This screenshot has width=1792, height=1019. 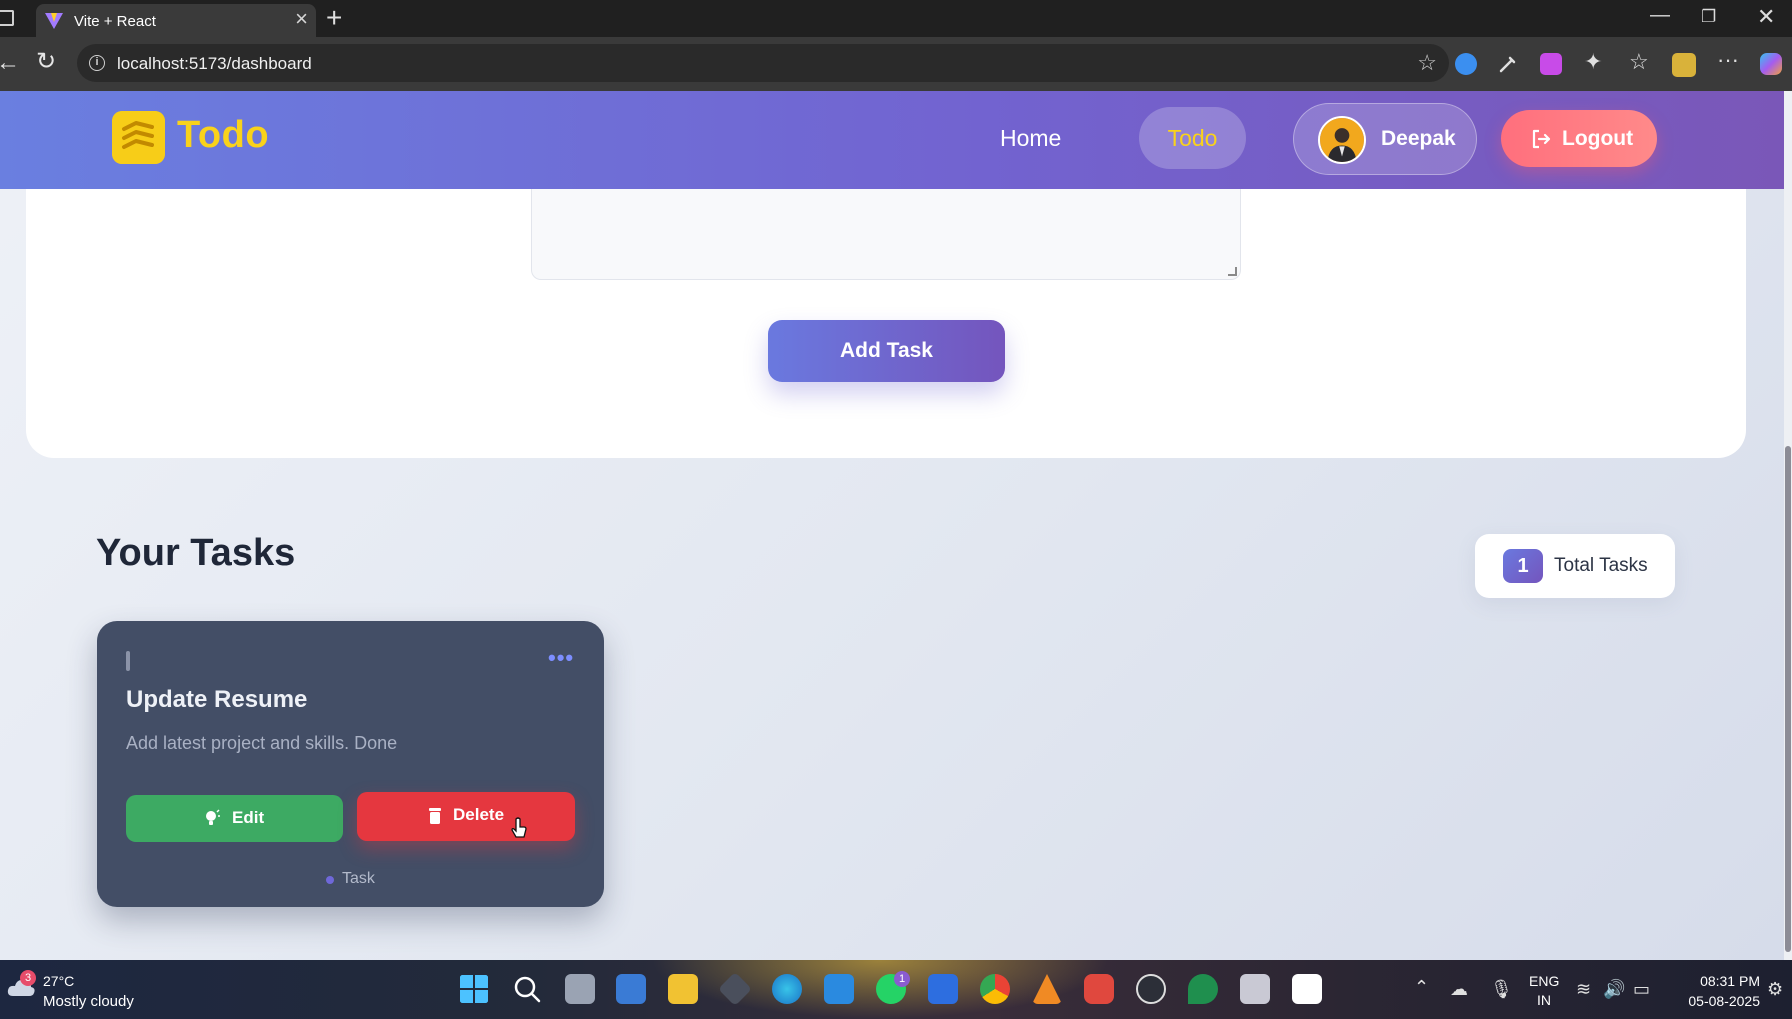 What do you see at coordinates (892, 140) in the screenshot?
I see `app-navbar: Todo Home Todo Deepak Logout` at bounding box center [892, 140].